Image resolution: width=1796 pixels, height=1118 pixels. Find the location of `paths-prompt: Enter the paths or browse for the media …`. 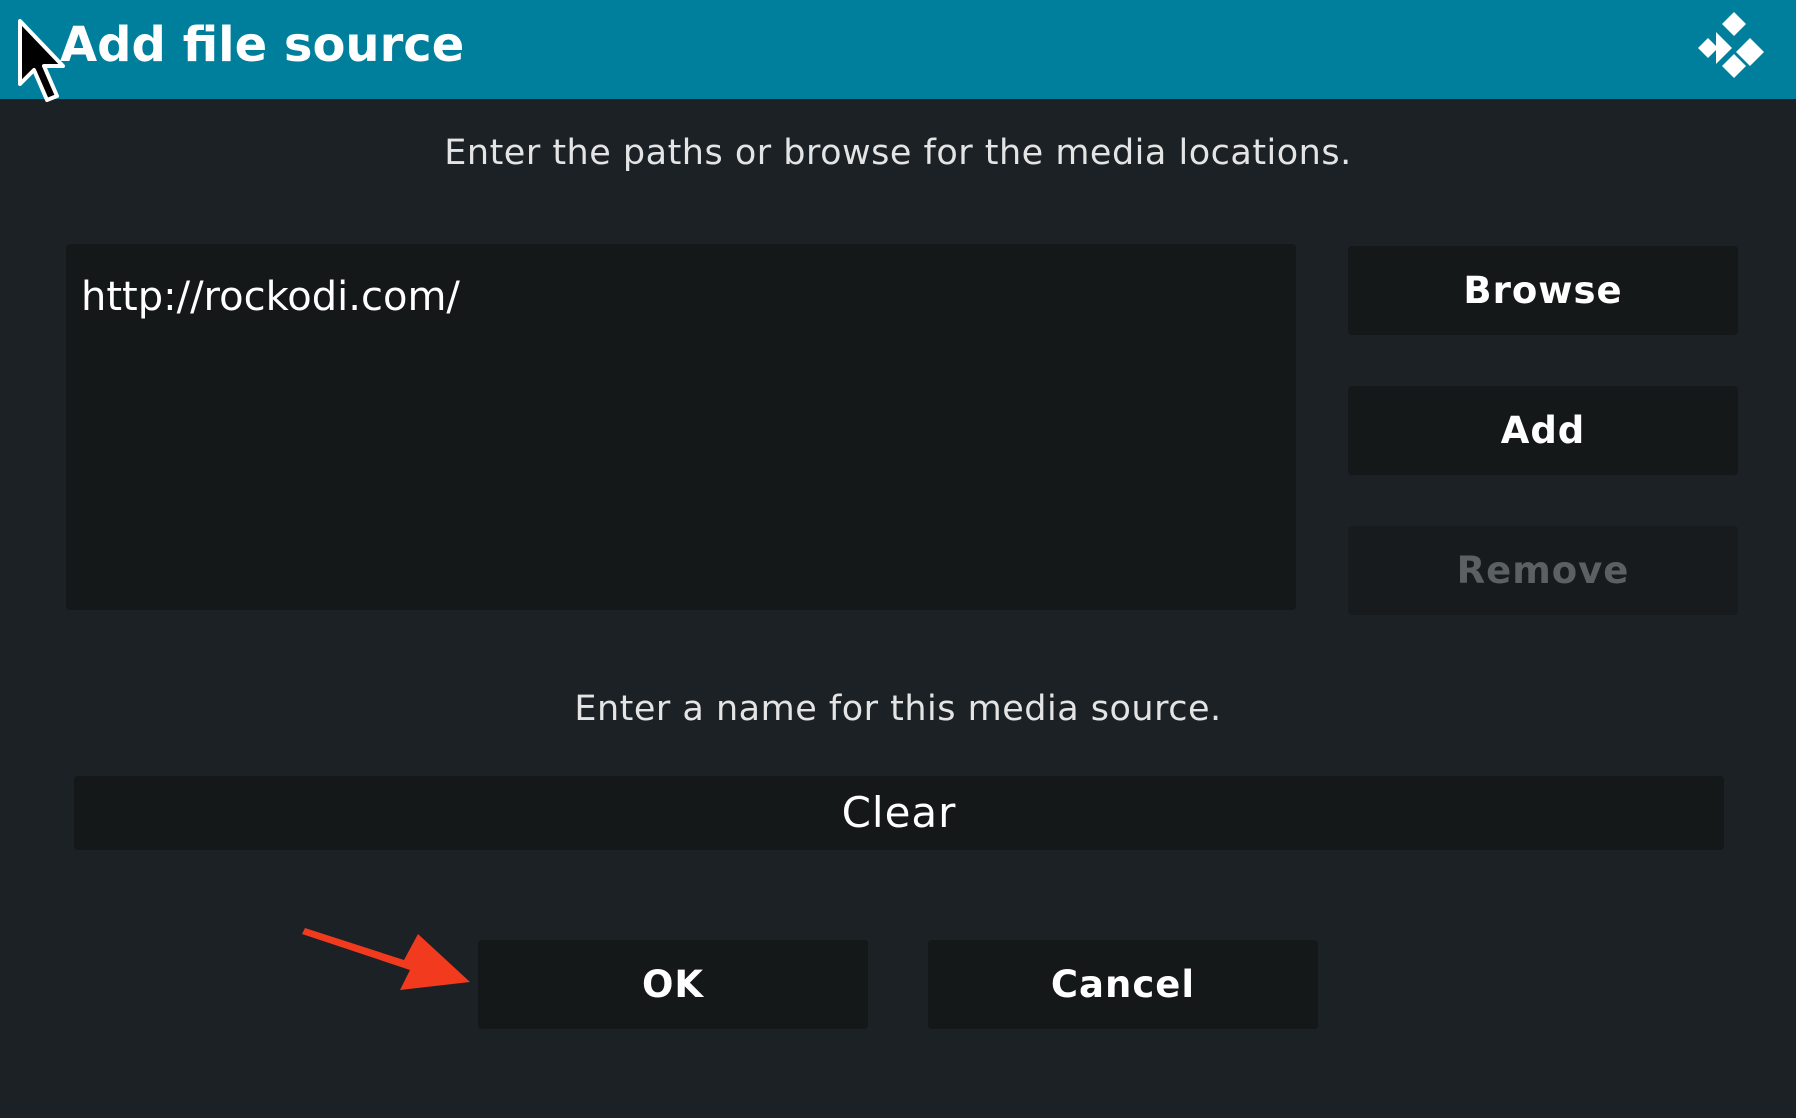

paths-prompt: Enter the paths or browse for the media … is located at coordinates (898, 153).